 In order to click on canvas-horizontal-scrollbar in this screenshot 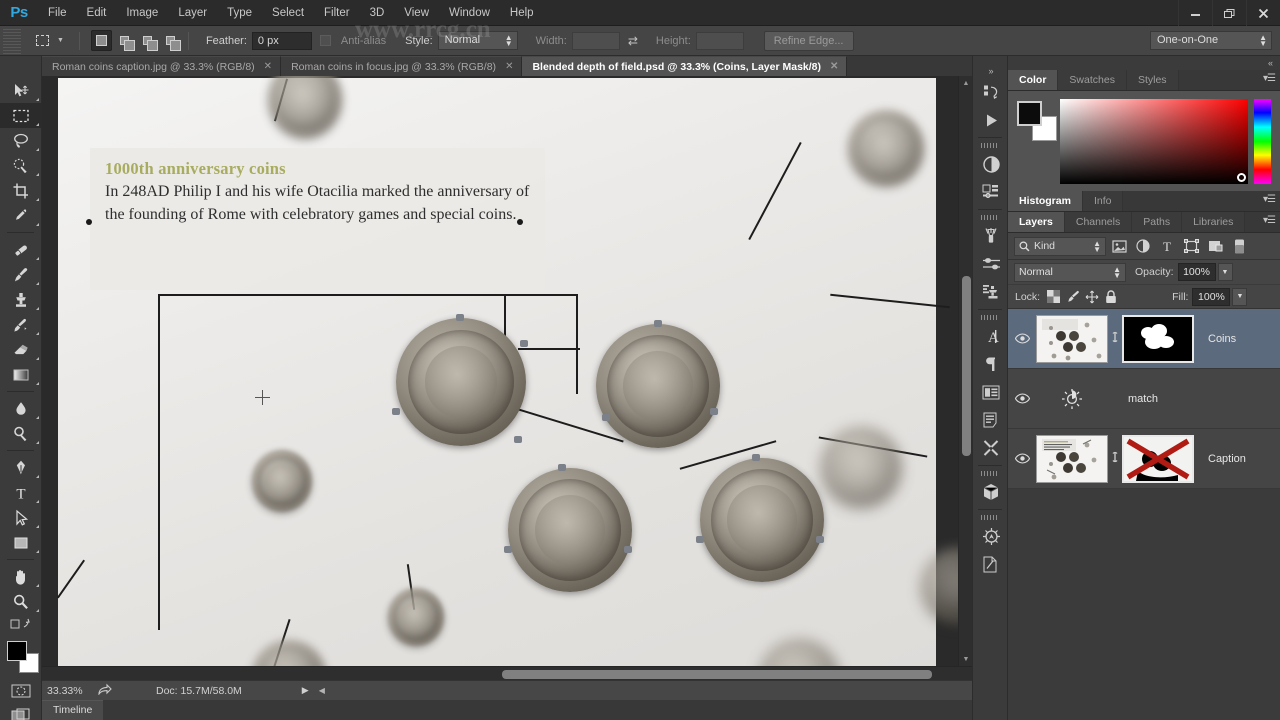, I will do `click(507, 673)`.